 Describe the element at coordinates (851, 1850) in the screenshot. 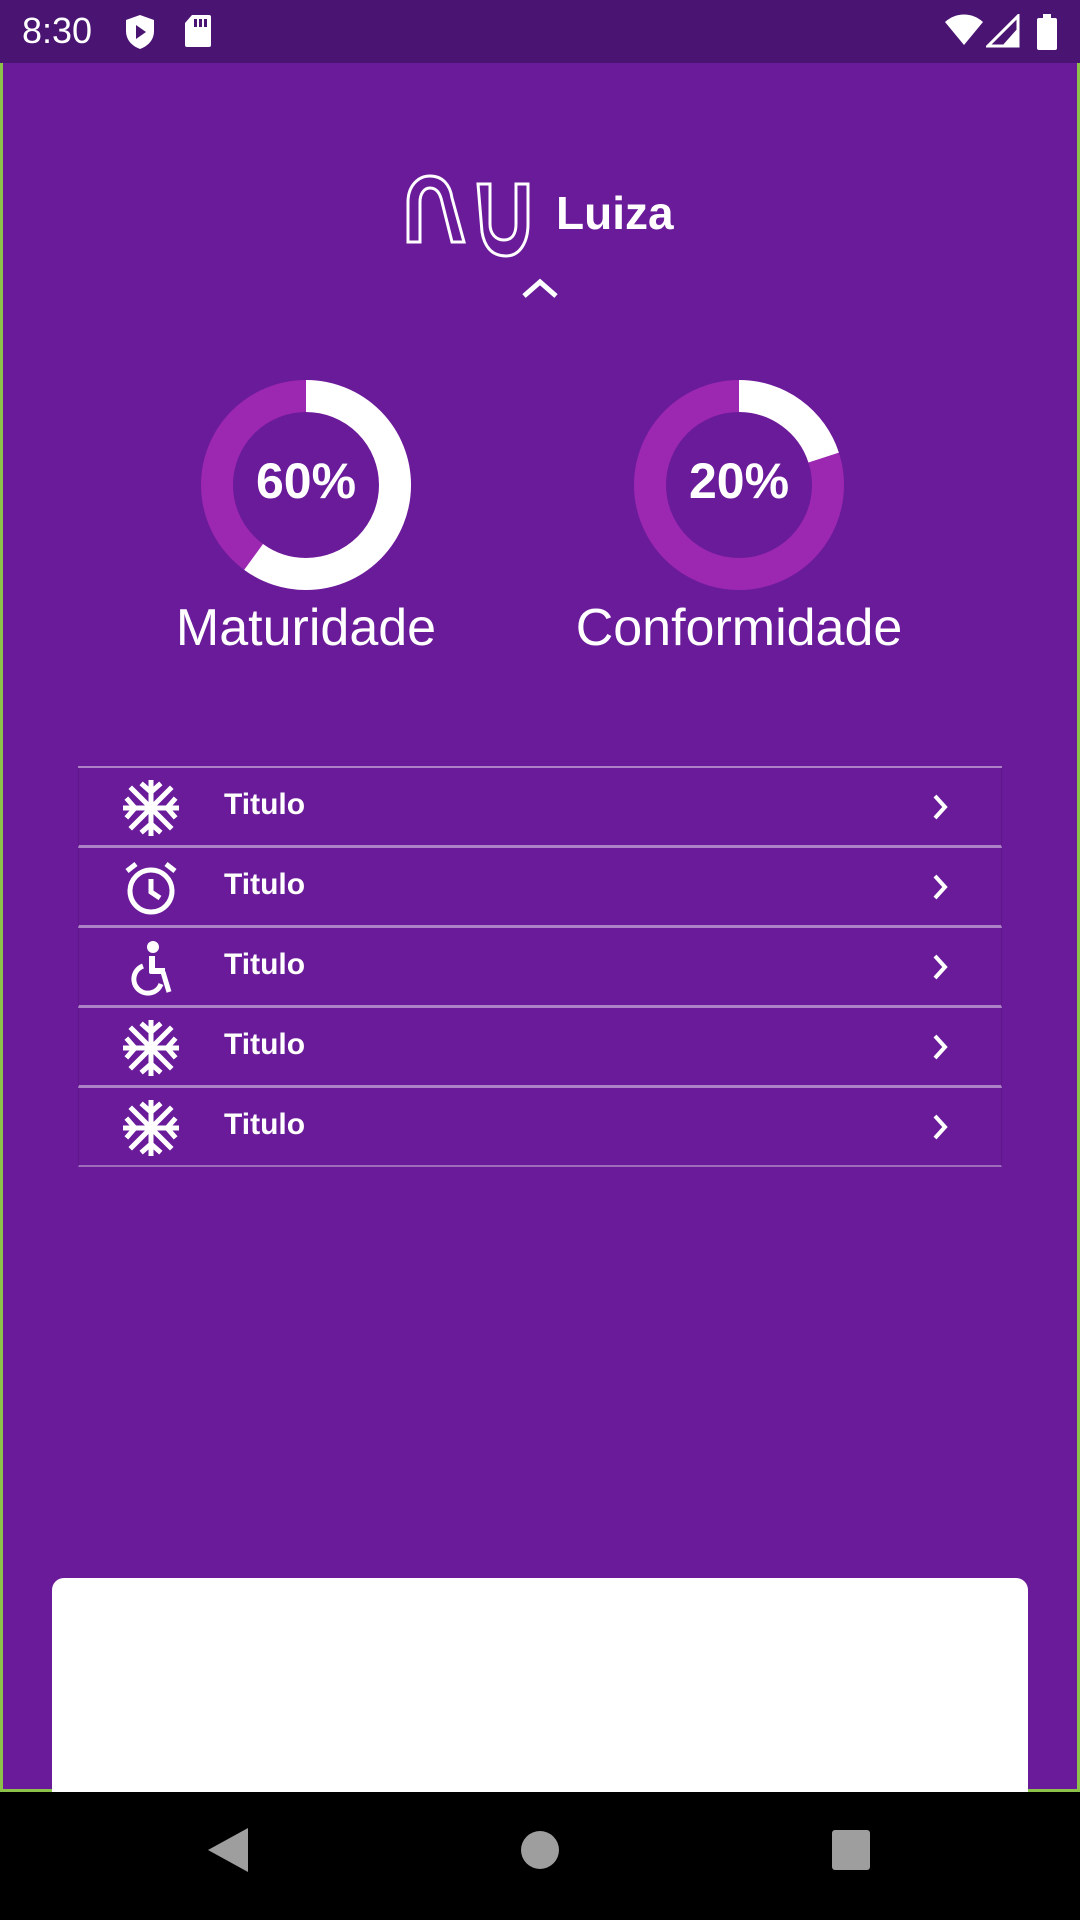

I see `recents-icon` at that location.